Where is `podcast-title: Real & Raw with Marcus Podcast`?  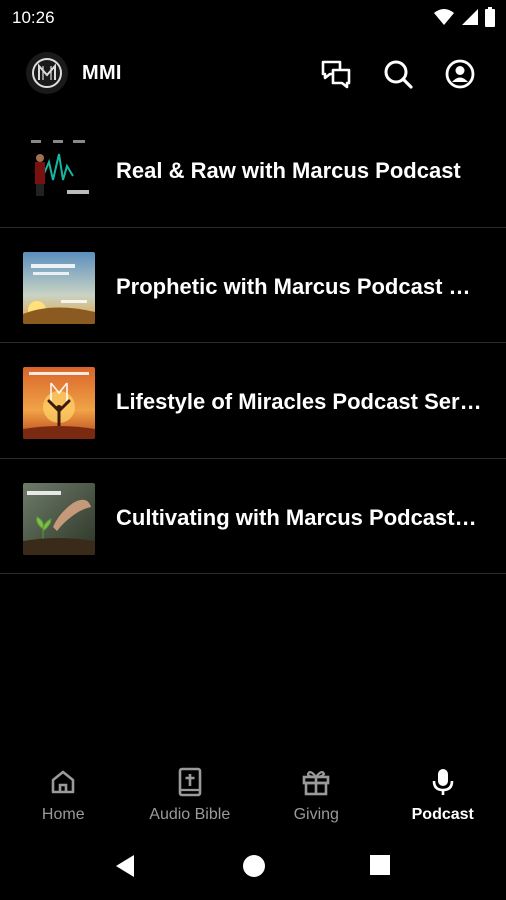 podcast-title: Real & Raw with Marcus Podcast is located at coordinates (288, 170).